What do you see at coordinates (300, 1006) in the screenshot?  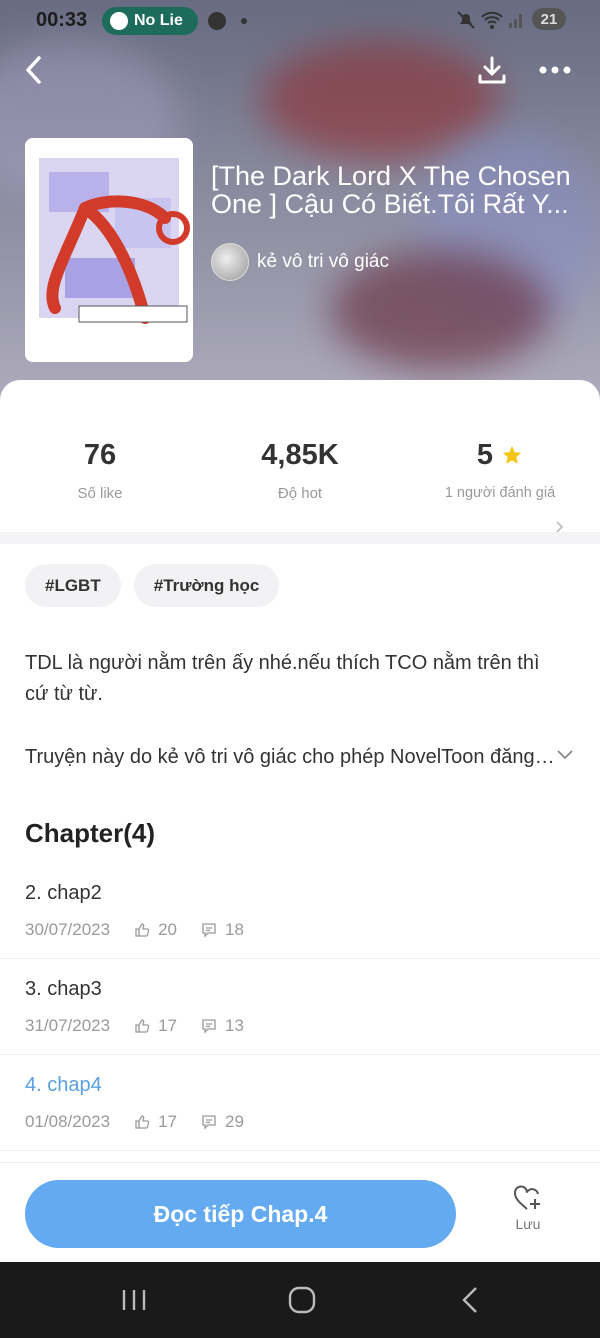 I see `chapter-item: 3. chap3 31/07/2023 17 13` at bounding box center [300, 1006].